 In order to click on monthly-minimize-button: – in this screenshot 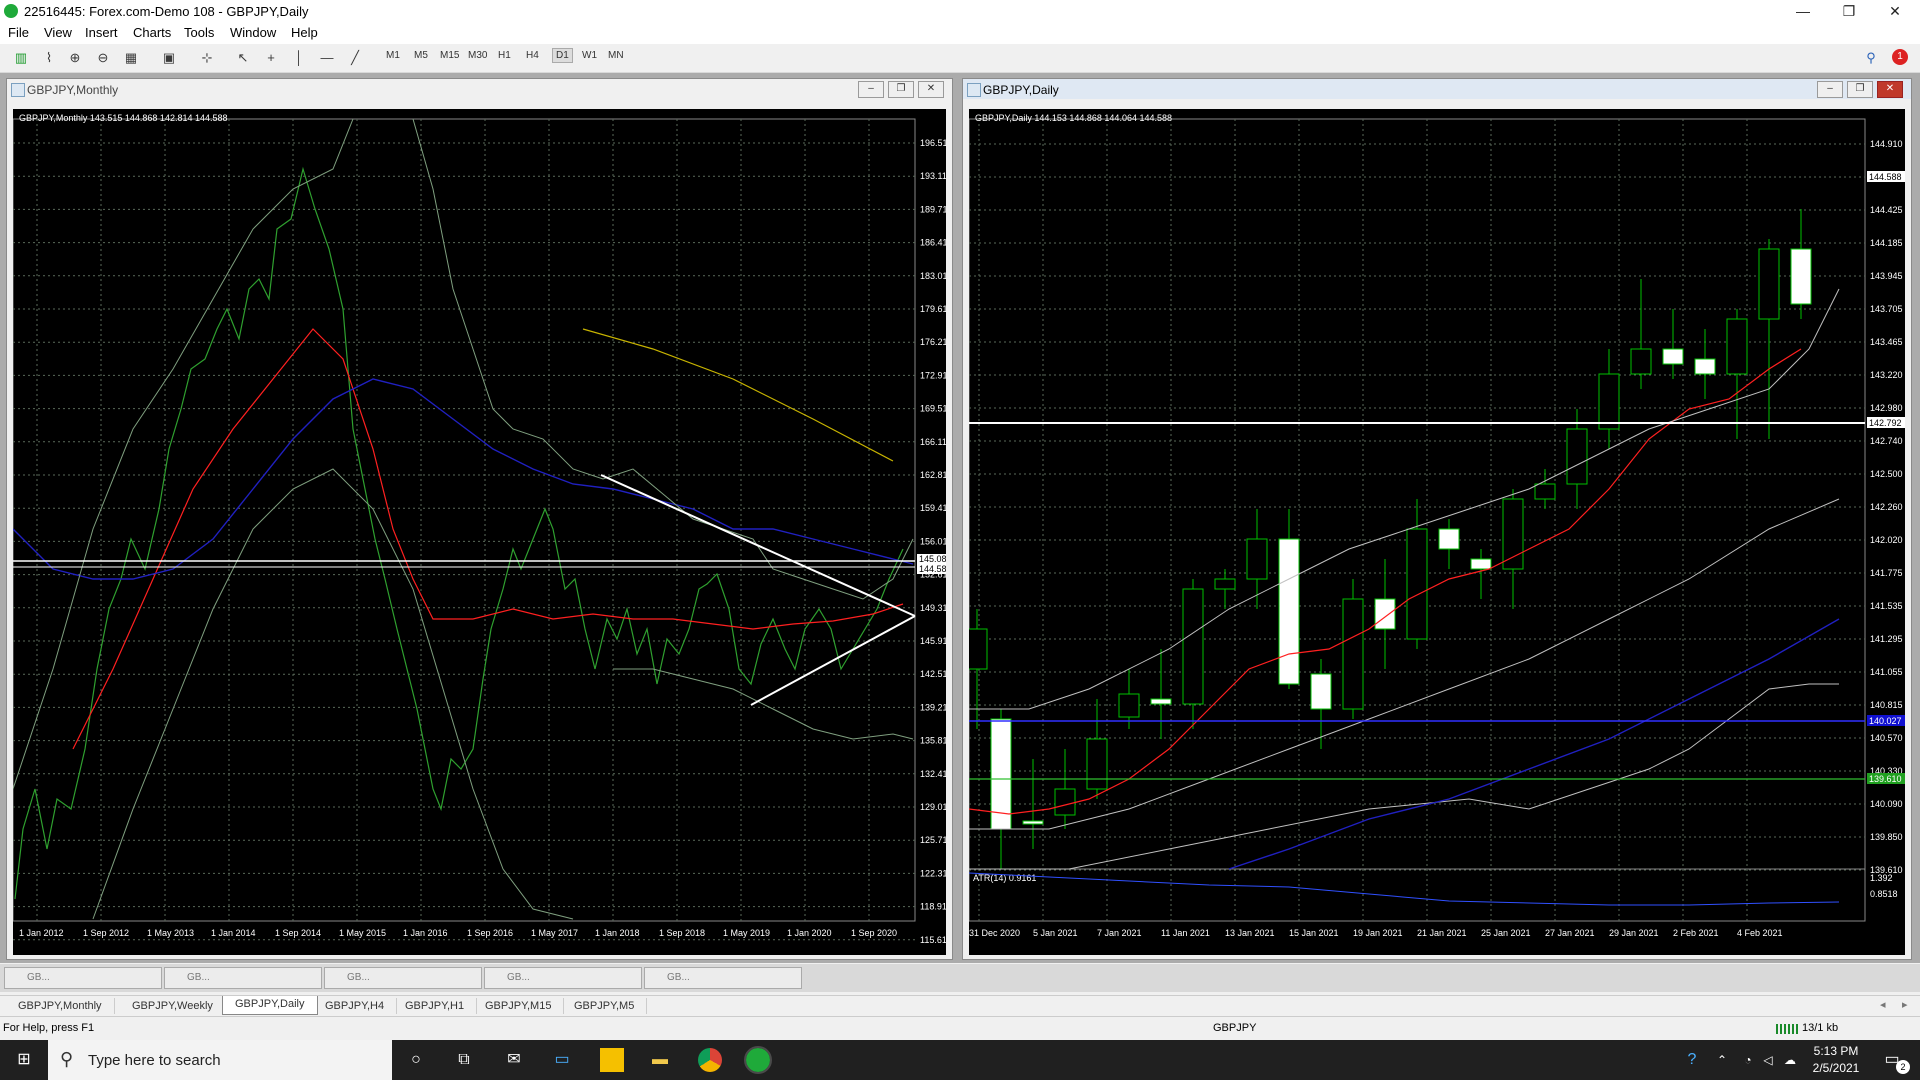, I will do `click(871, 89)`.